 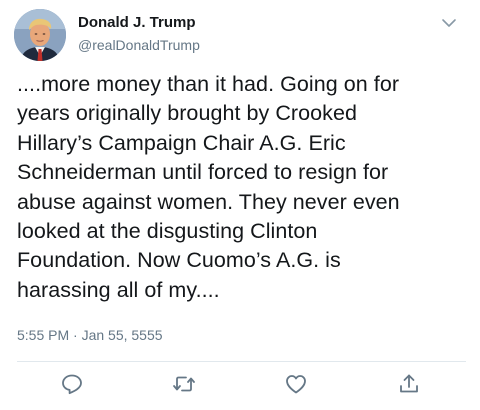 I want to click on share-button, so click(x=409, y=384).